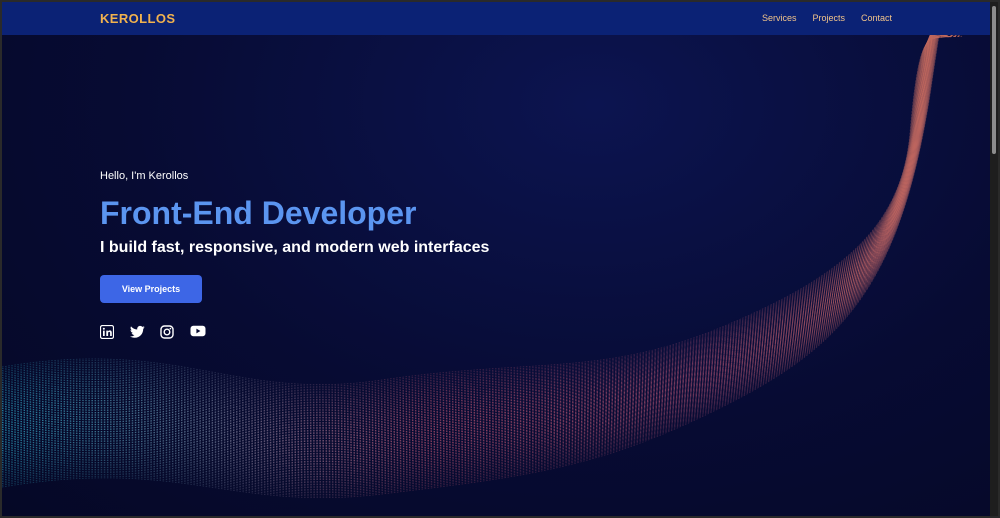 The width and height of the screenshot is (1000, 518). I want to click on nav-links: Services Projects Contact, so click(827, 18).